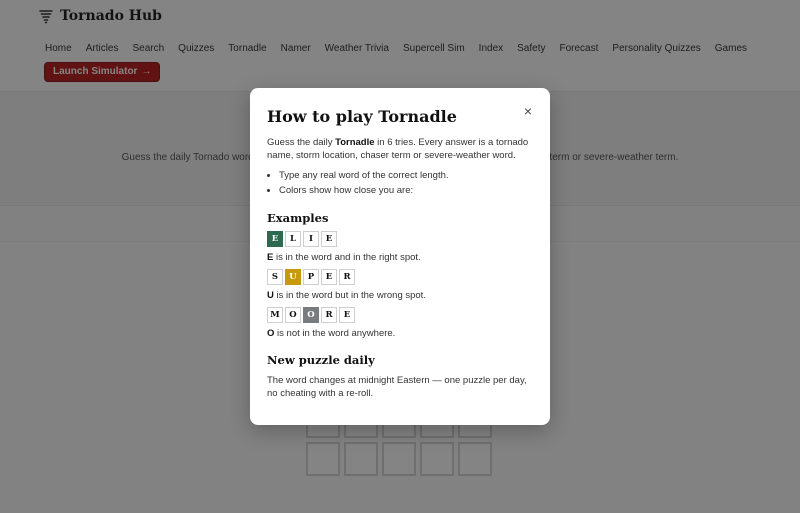 The image size is (800, 513). Describe the element at coordinates (406, 190) in the screenshot. I see `rule-item: Colors show how close you are:` at that location.